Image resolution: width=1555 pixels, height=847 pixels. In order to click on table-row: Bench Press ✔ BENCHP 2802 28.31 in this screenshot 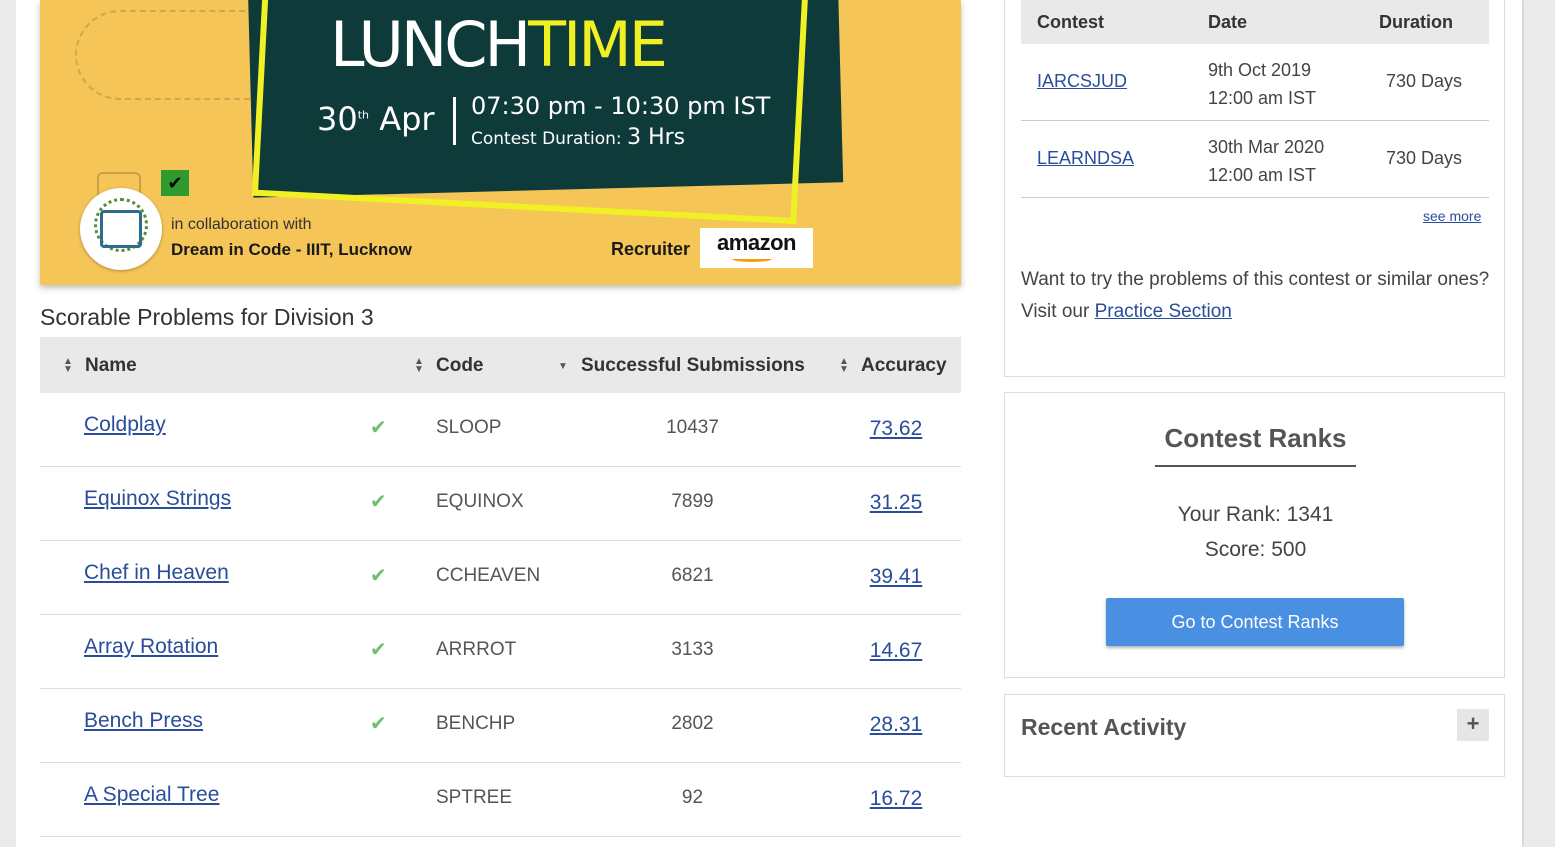, I will do `click(500, 726)`.